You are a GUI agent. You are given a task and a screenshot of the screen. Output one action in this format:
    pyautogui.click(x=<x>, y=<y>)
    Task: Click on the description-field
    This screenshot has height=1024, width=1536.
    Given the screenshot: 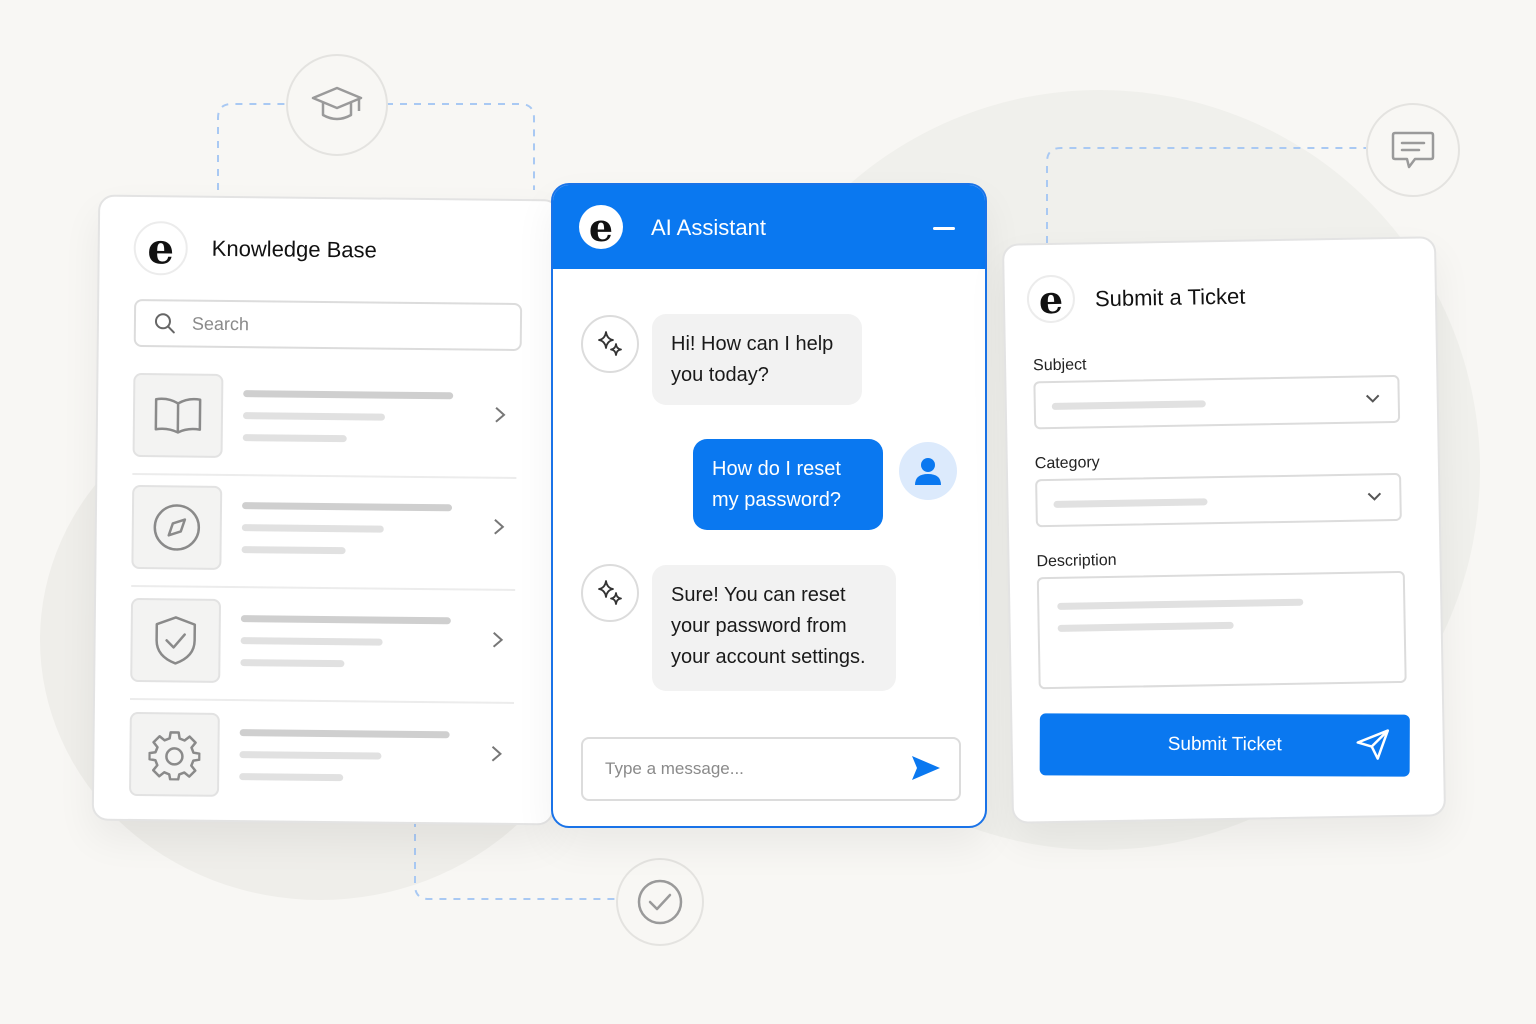 What is the action you would take?
    pyautogui.click(x=1221, y=630)
    